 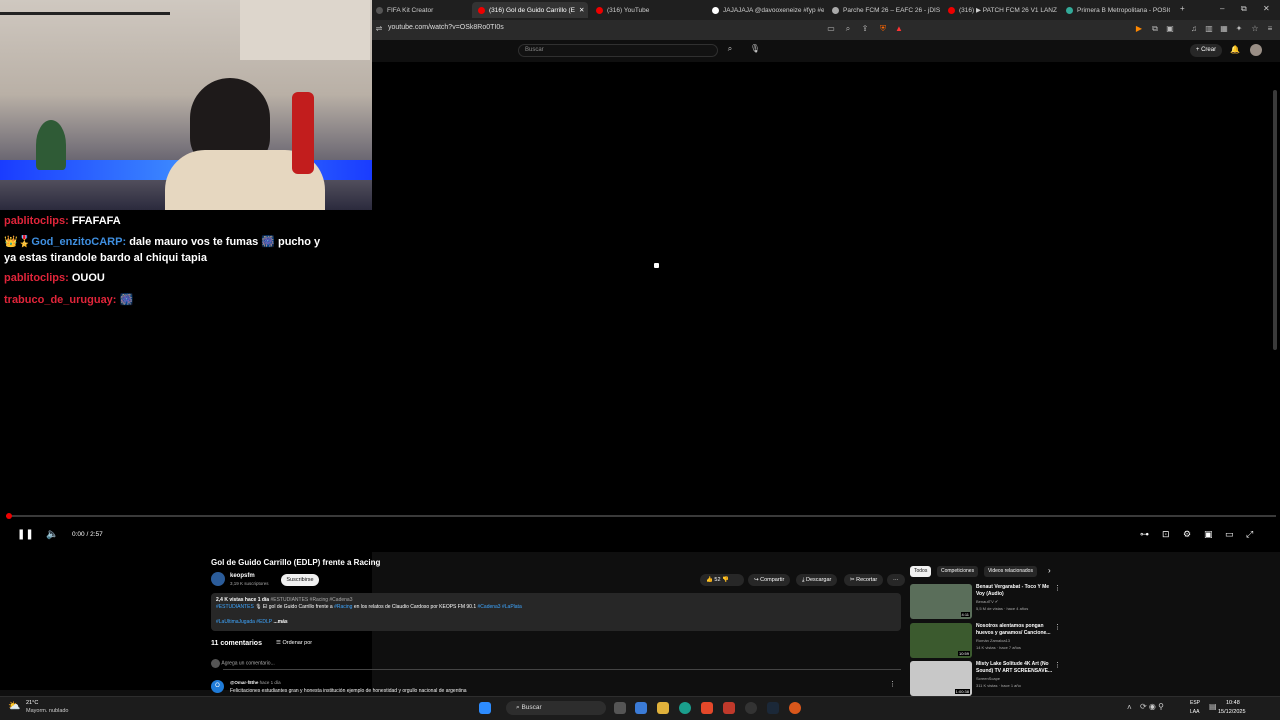 What do you see at coordinates (848, 29) in the screenshot?
I see `zoom-icon: ⌕` at bounding box center [848, 29].